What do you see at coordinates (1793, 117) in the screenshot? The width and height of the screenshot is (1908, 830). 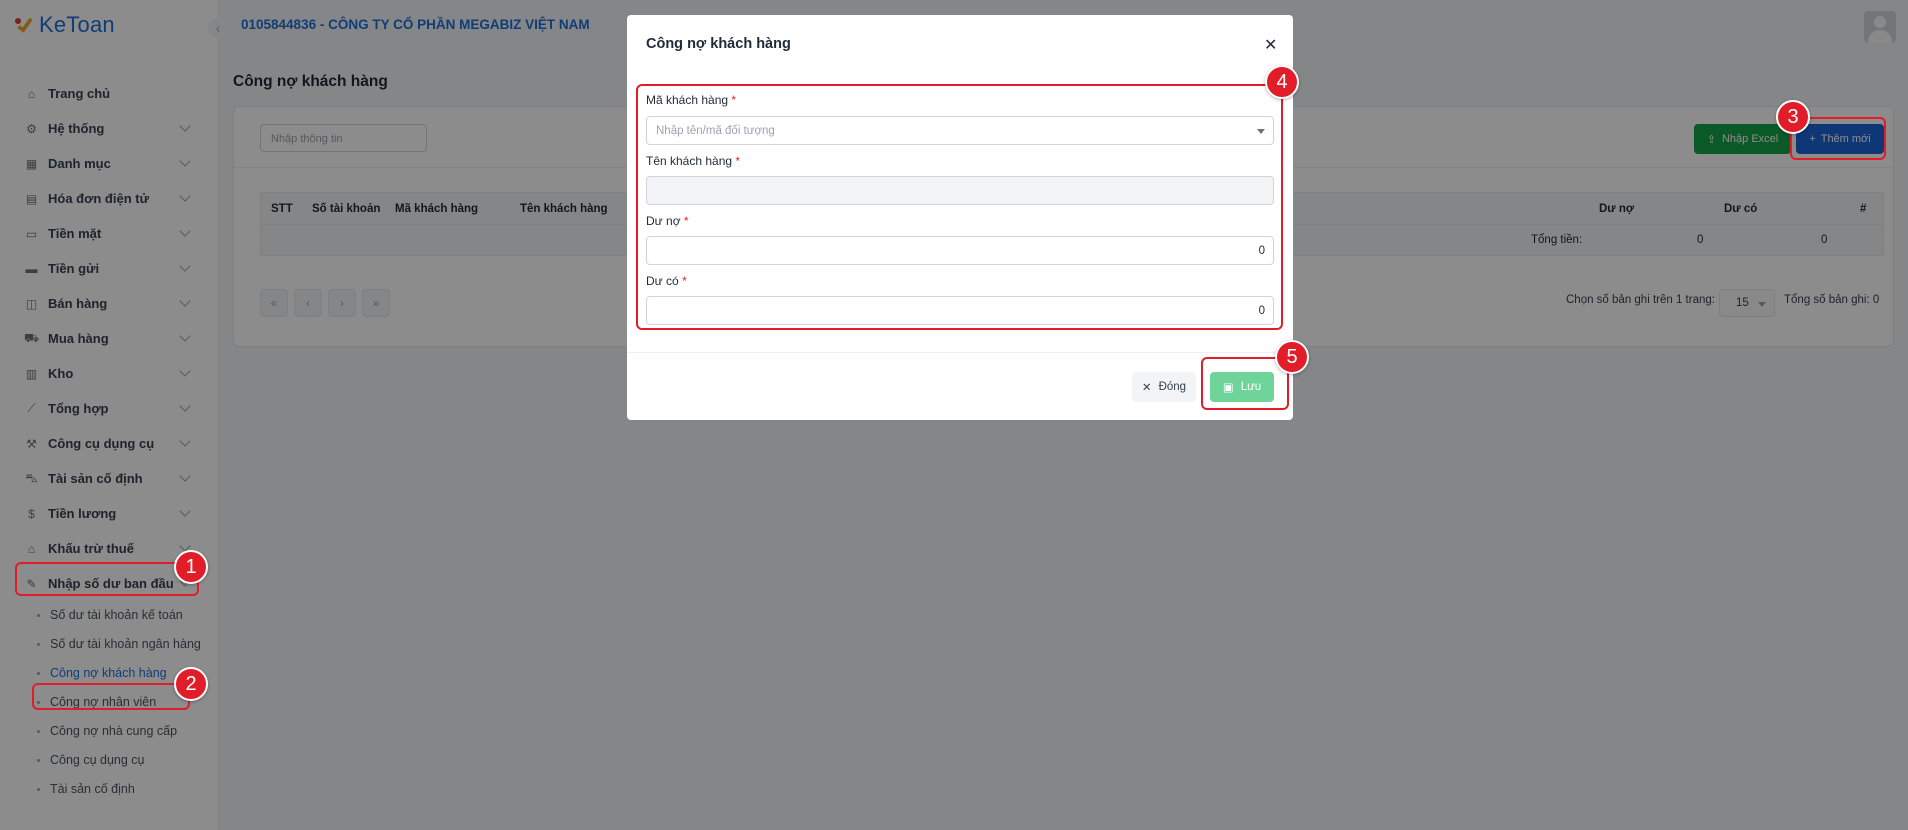 I see `annotation-badge-3: 3` at bounding box center [1793, 117].